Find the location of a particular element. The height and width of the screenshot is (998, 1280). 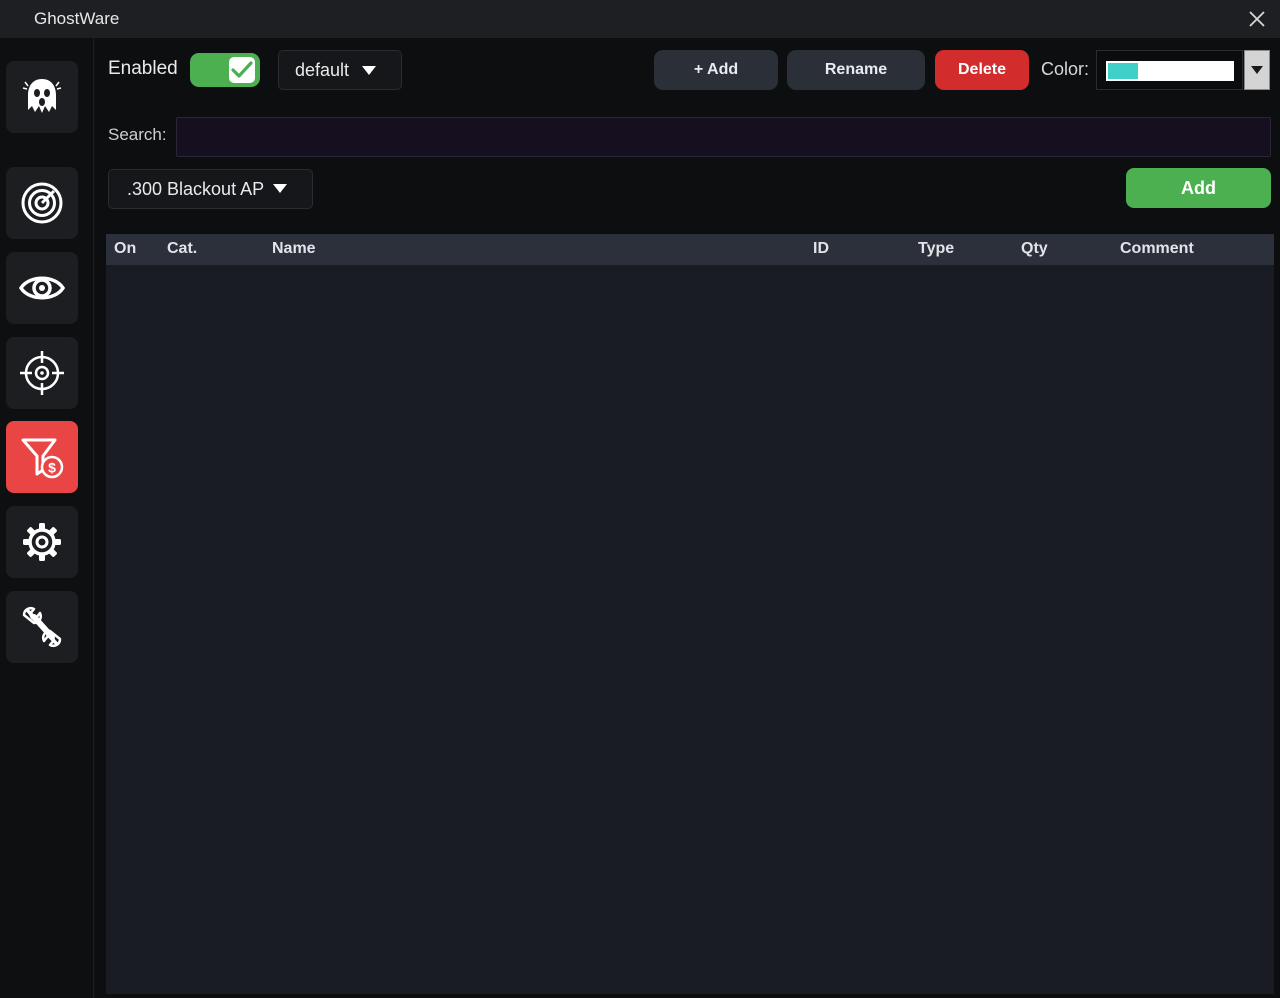

column-header-on: On is located at coordinates (125, 249).